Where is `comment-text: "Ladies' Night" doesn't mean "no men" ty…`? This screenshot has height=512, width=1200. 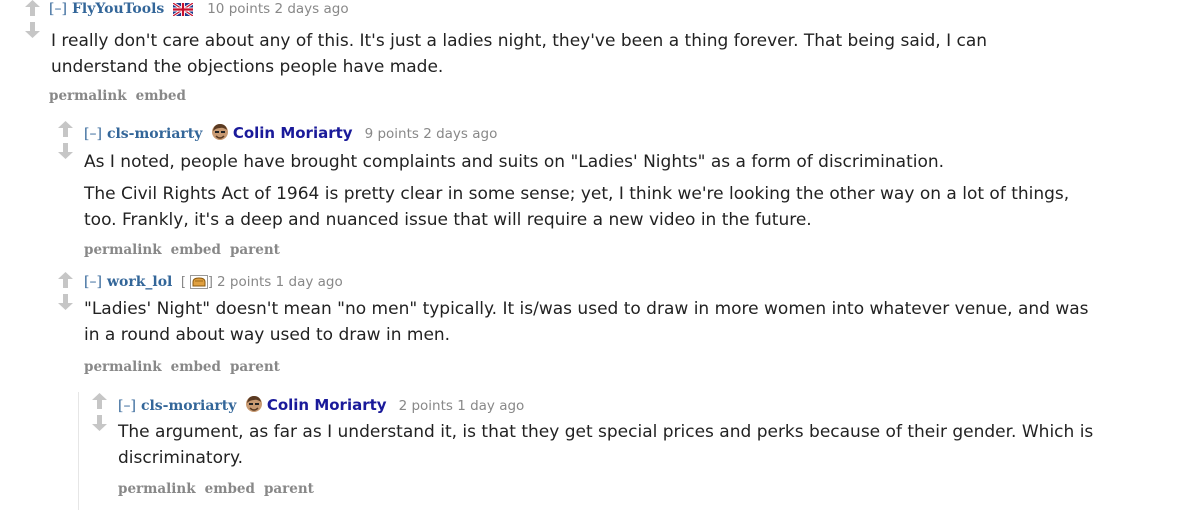
comment-text: "Ladies' Night" doesn't mean "no men" ty… is located at coordinates (586, 322).